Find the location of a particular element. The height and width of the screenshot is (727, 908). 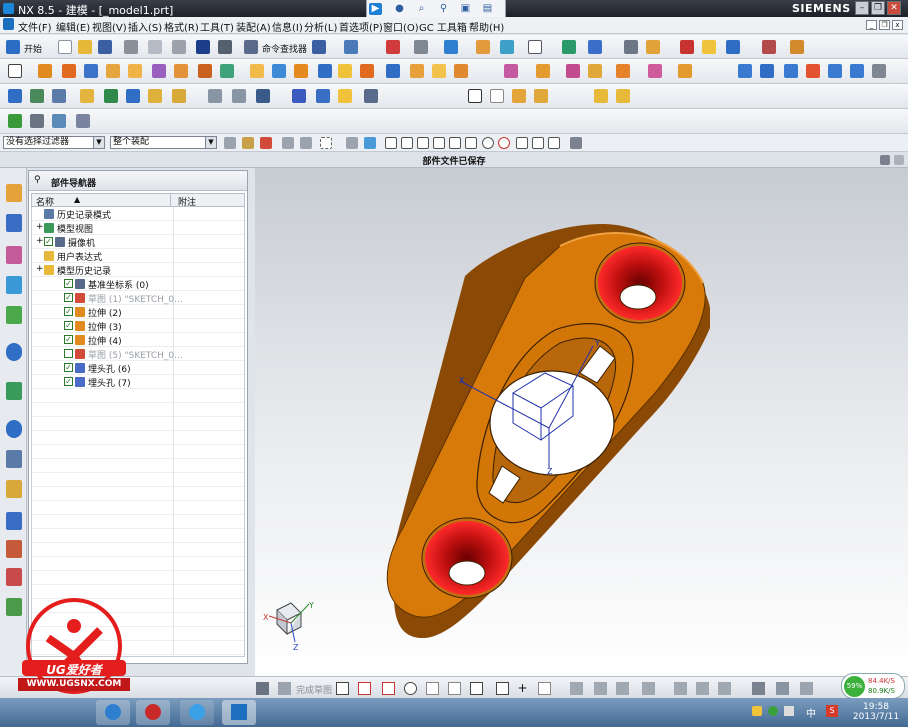

close-button: ✕ is located at coordinates (894, 8).